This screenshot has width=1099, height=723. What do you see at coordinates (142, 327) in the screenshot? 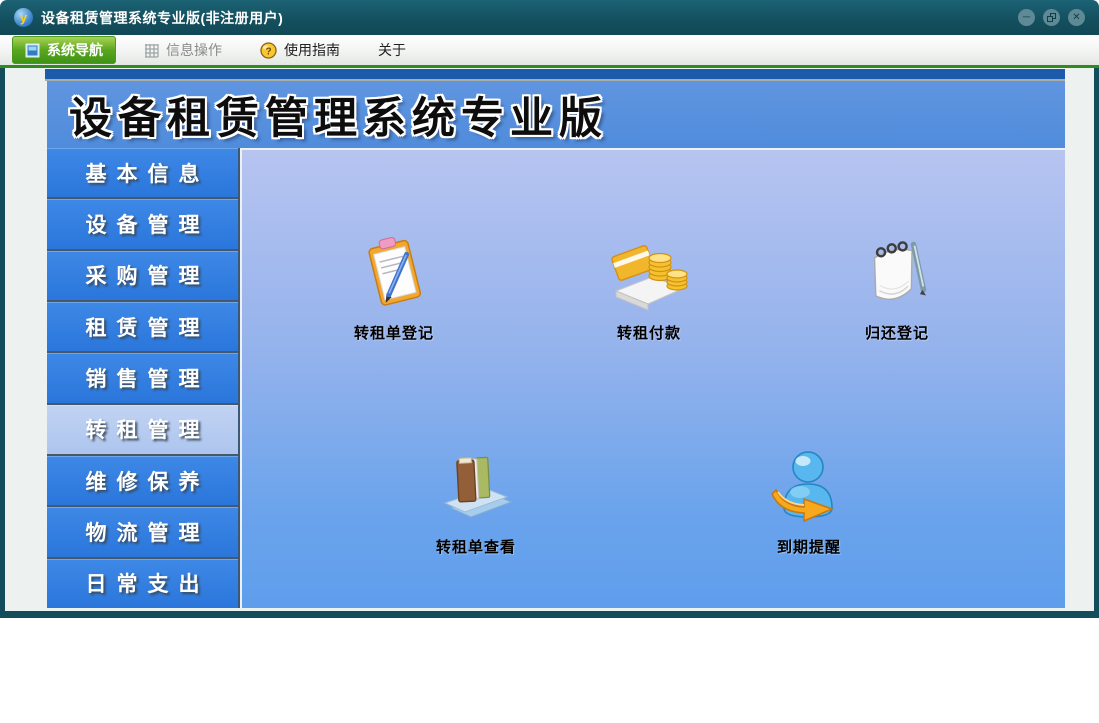
I see `sidebar-item-rental-mgmt: 租赁管理` at bounding box center [142, 327].